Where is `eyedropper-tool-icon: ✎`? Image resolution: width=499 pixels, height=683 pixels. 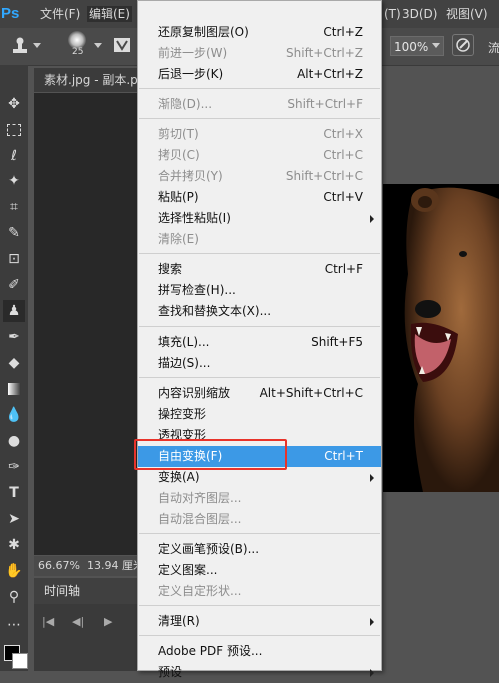
eyedropper-tool-icon: ✎ is located at coordinates (14, 233).